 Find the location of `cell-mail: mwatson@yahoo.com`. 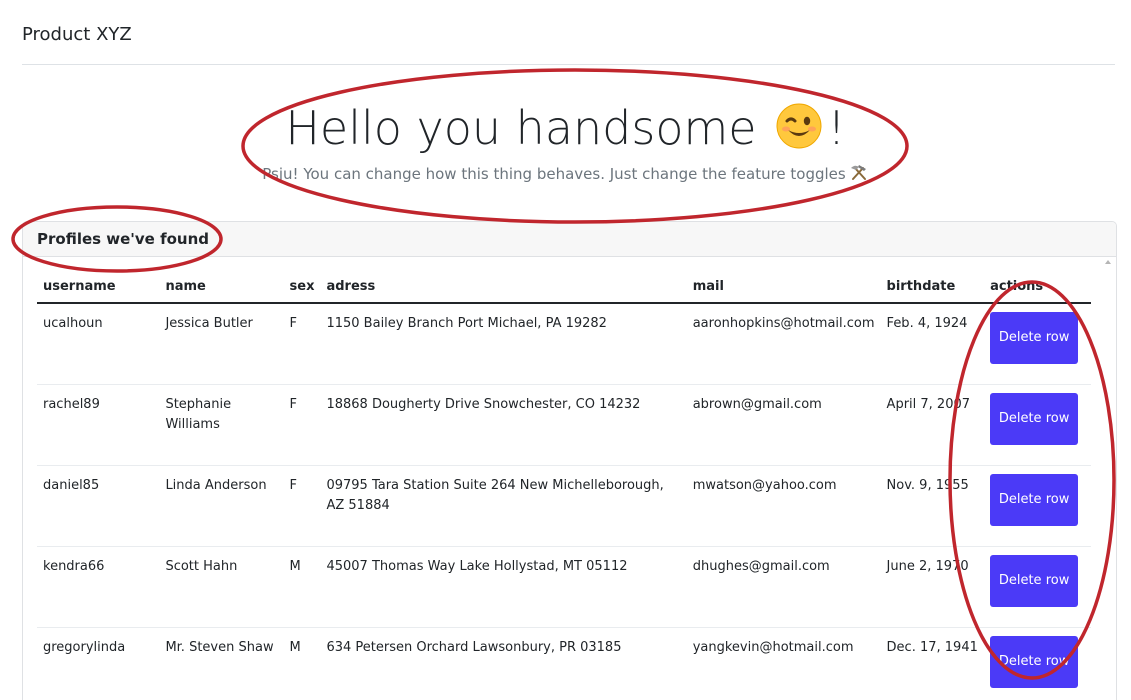

cell-mail: mwatson@yahoo.com is located at coordinates (783, 506).